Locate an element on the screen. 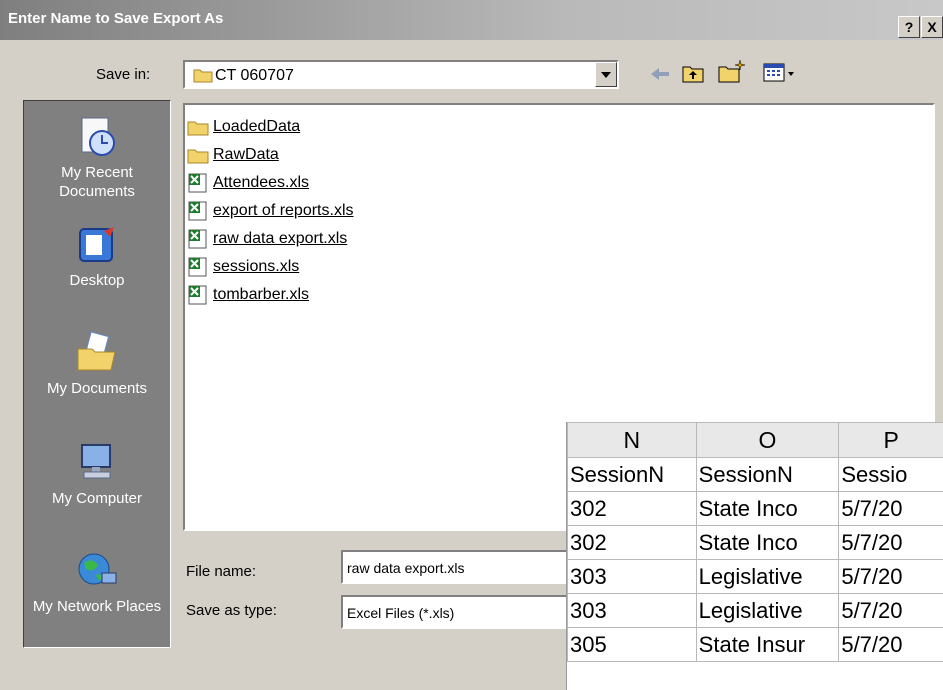 The image size is (943, 690). my-computer-icon is located at coordinates (96, 461).